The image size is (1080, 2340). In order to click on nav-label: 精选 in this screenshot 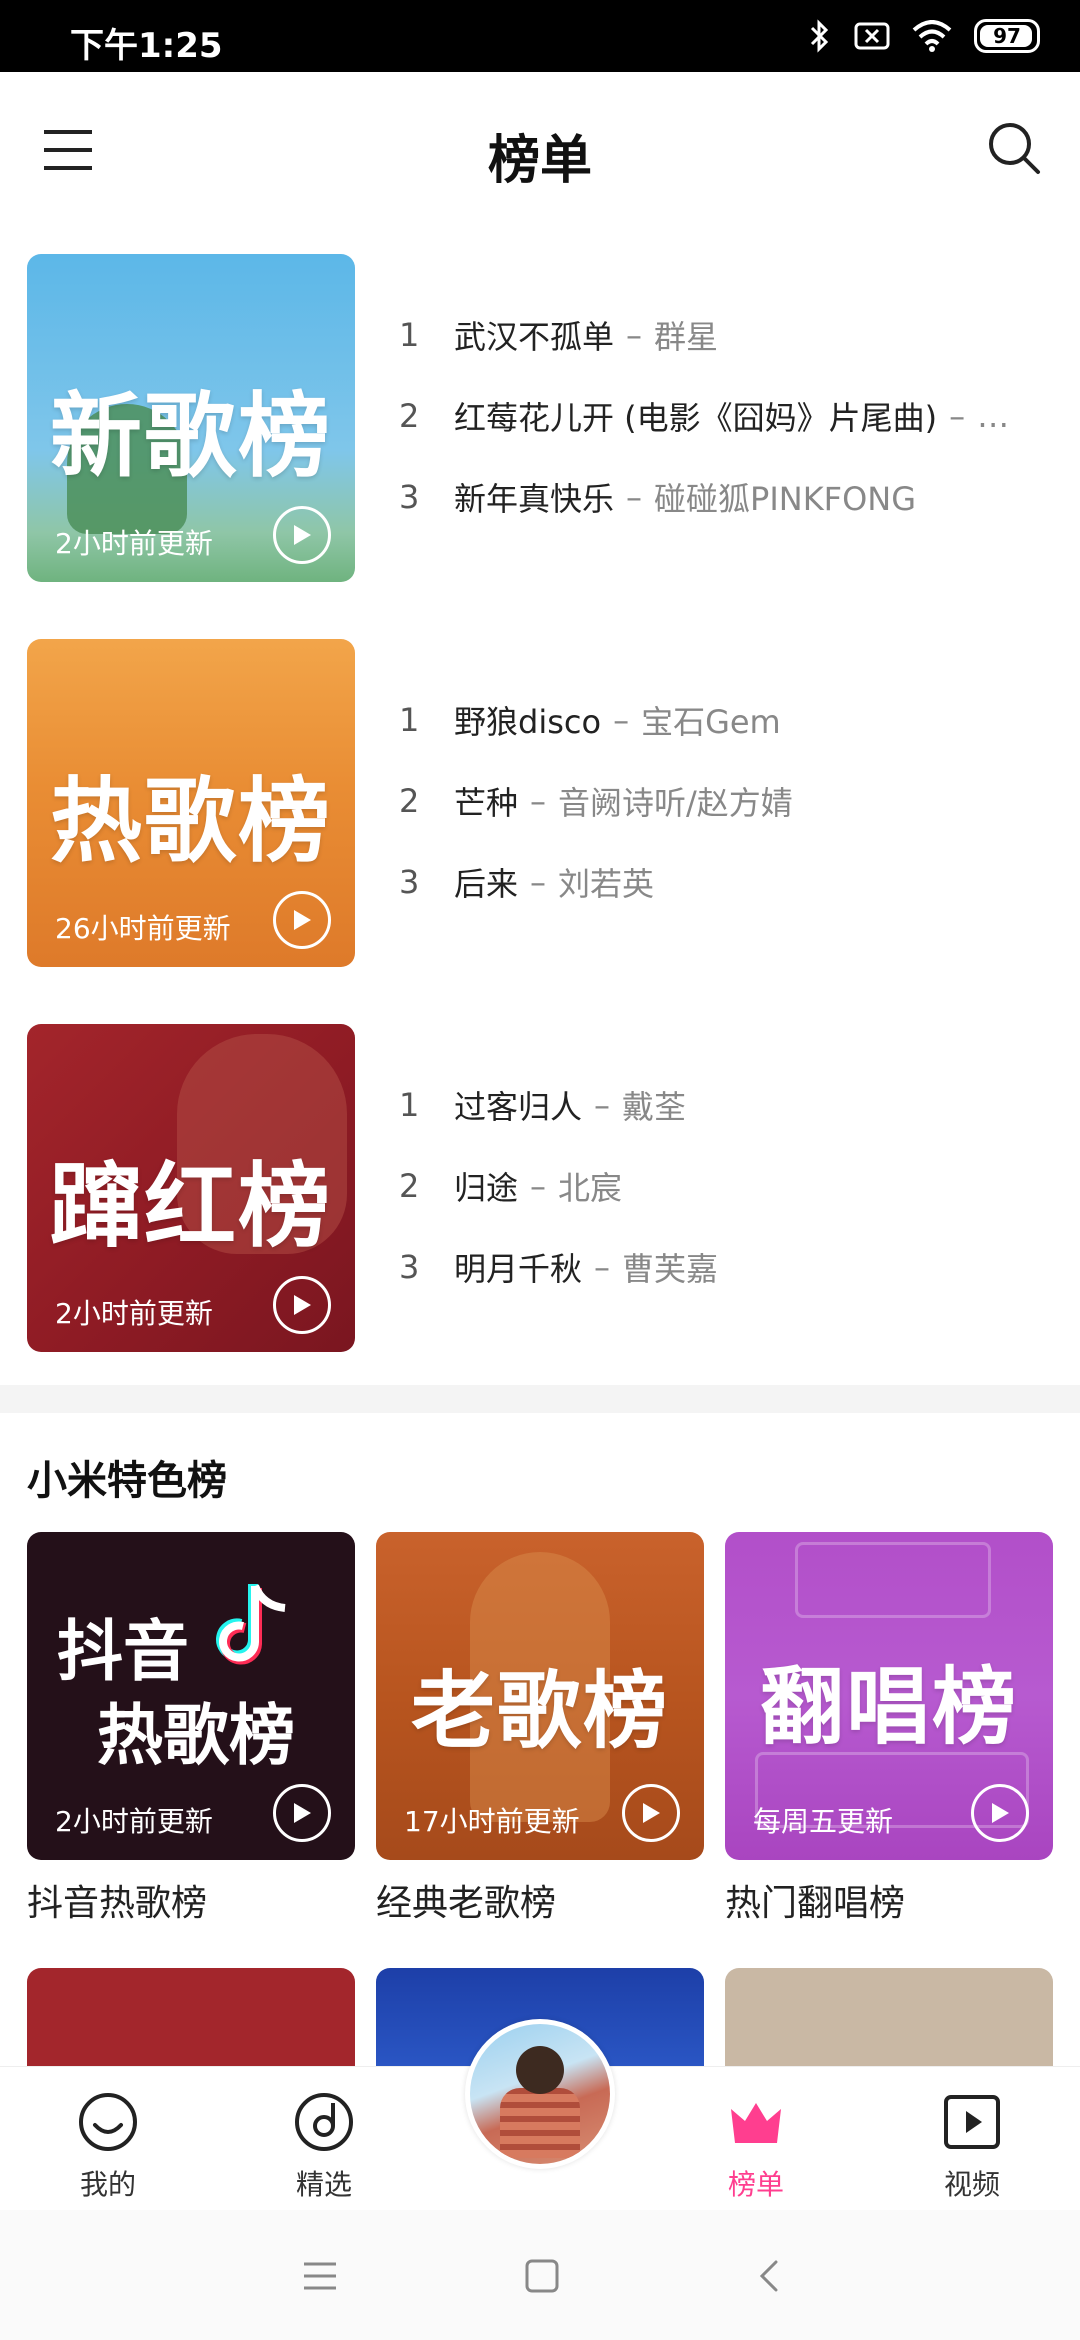, I will do `click(323, 2184)`.